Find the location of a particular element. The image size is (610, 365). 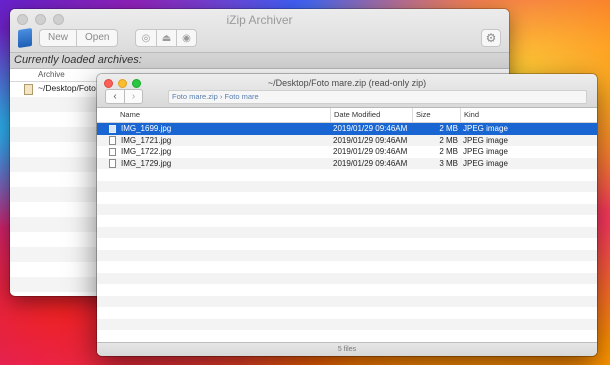

eject-icon: ⏏ is located at coordinates (166, 38).